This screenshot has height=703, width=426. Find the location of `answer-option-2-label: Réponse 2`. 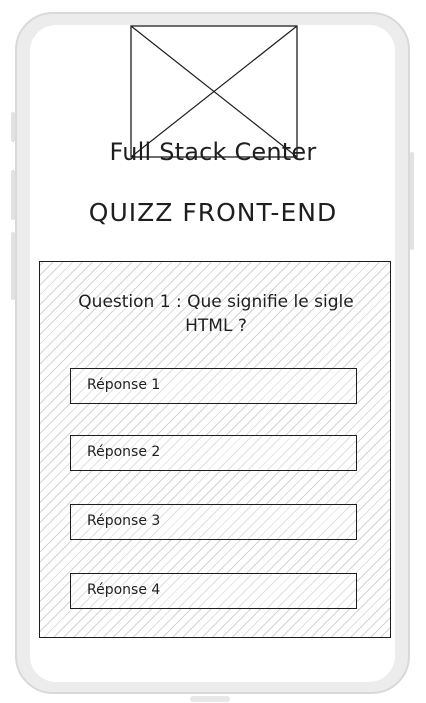

answer-option-2-label: Réponse 2 is located at coordinates (124, 452).